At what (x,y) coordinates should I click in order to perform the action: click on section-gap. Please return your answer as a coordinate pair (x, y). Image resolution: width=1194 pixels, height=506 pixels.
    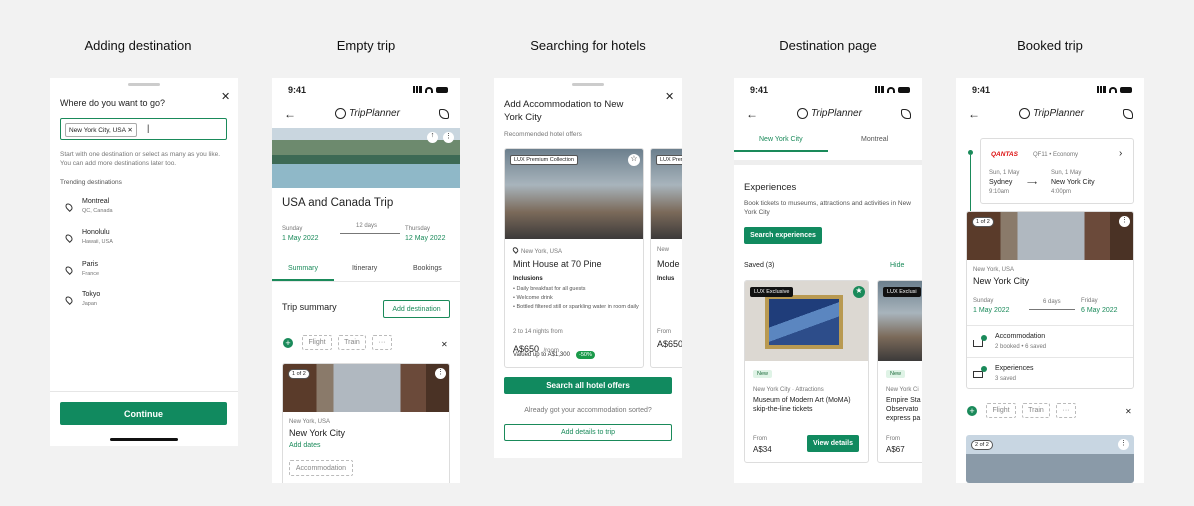
    Looking at the image, I should click on (828, 162).